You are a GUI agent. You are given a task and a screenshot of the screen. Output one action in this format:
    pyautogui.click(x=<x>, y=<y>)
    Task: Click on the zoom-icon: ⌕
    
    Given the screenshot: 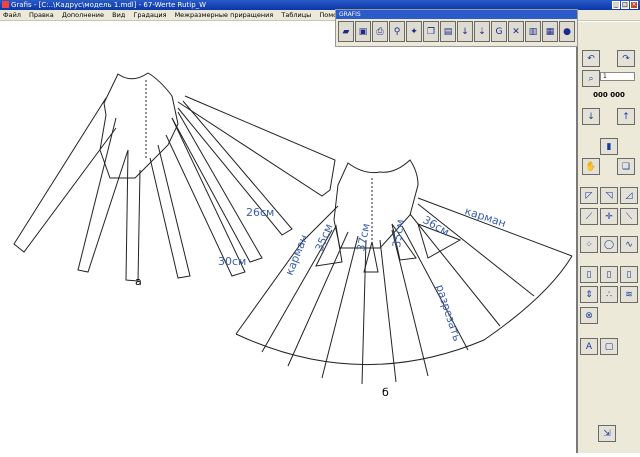 What is the action you would take?
    pyautogui.click(x=591, y=78)
    